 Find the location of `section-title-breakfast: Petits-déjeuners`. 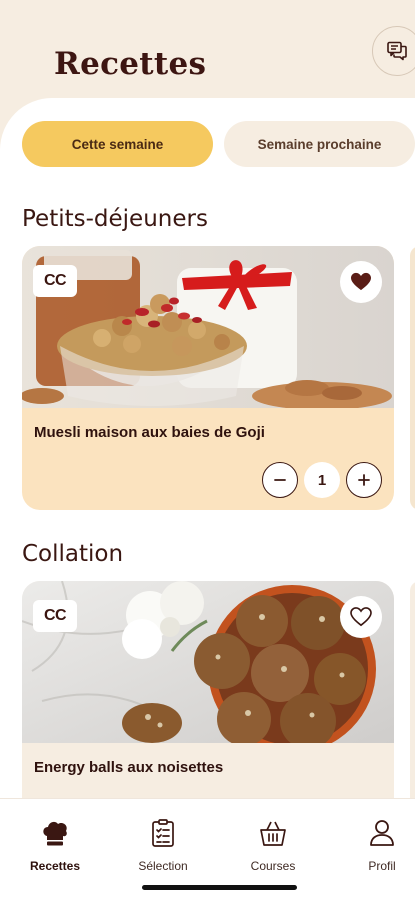

section-title-breakfast: Petits-déjeuners is located at coordinates (115, 219).